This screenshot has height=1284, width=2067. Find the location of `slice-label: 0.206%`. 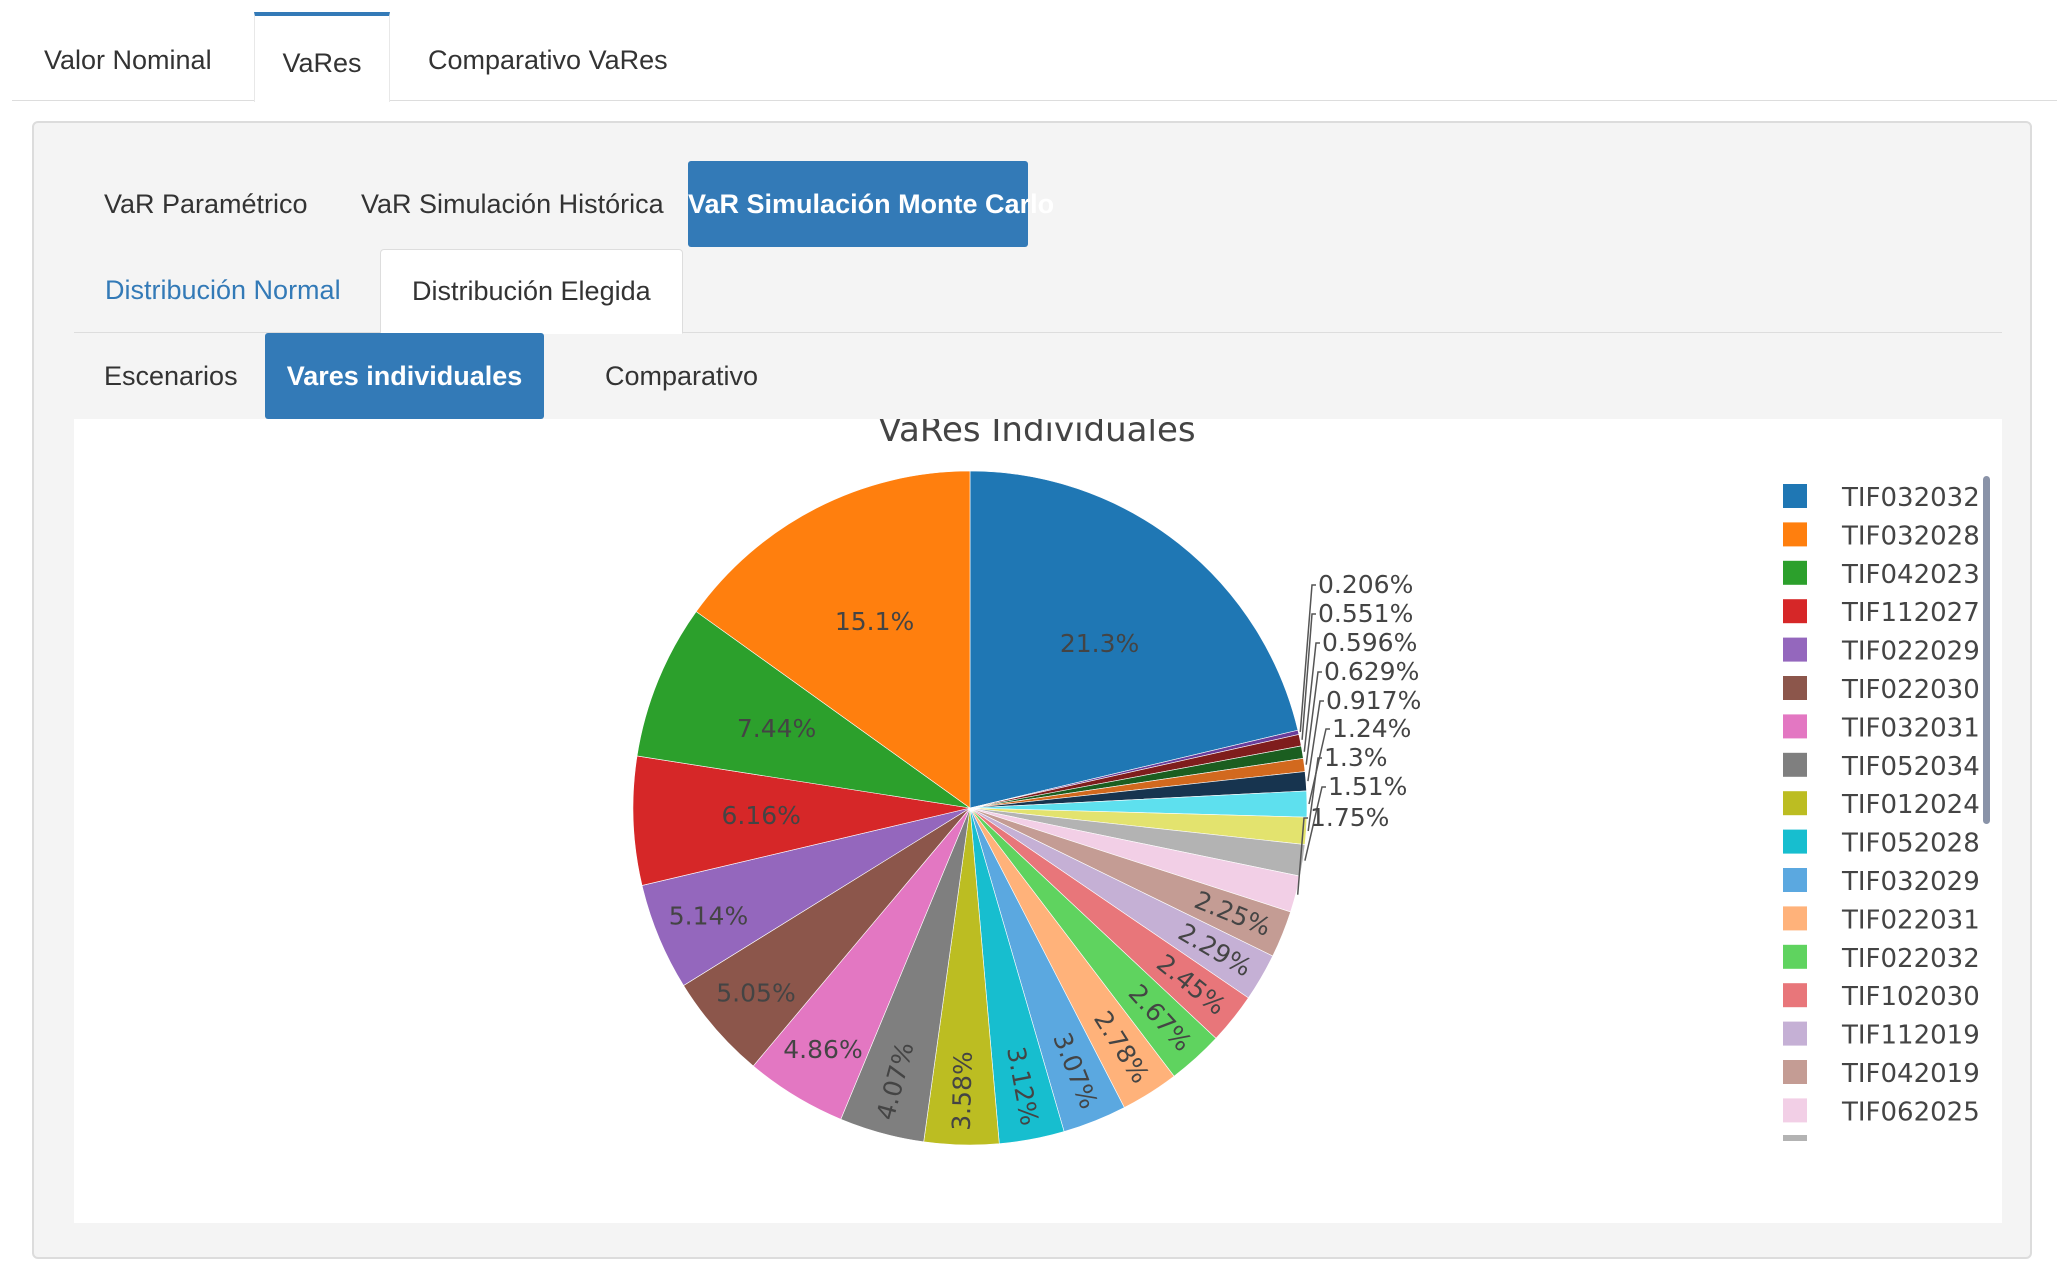

slice-label: 0.206% is located at coordinates (1365, 584).